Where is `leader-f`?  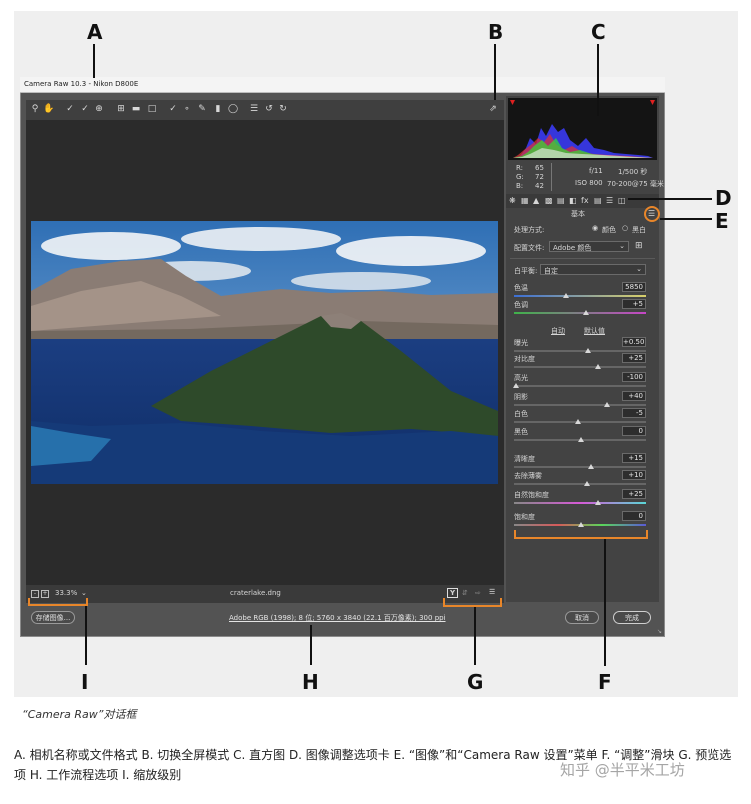
leader-f is located at coordinates (605, 602).